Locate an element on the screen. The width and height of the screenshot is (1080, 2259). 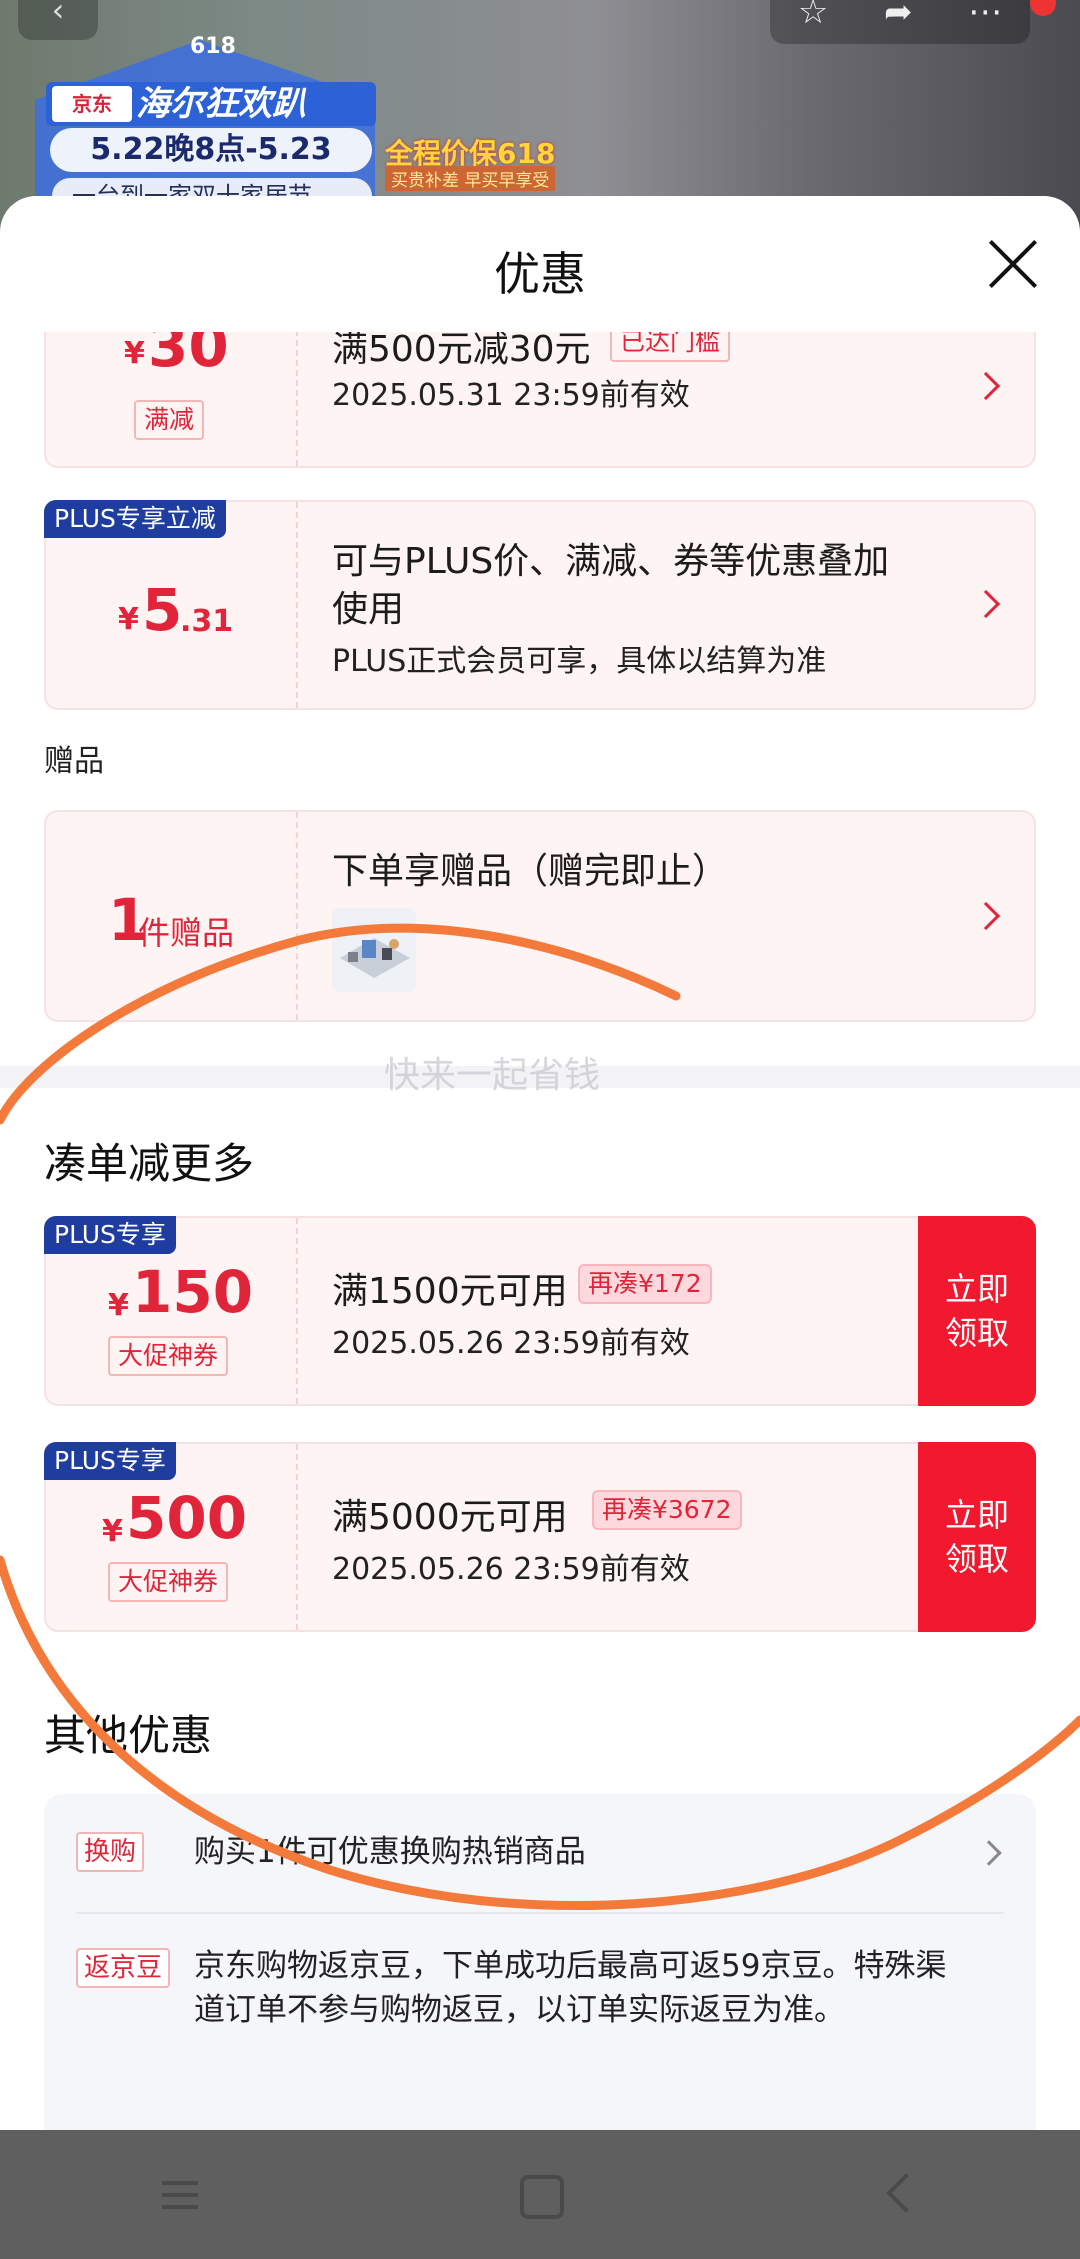
star-icon: ☆ is located at coordinates (813, 16).